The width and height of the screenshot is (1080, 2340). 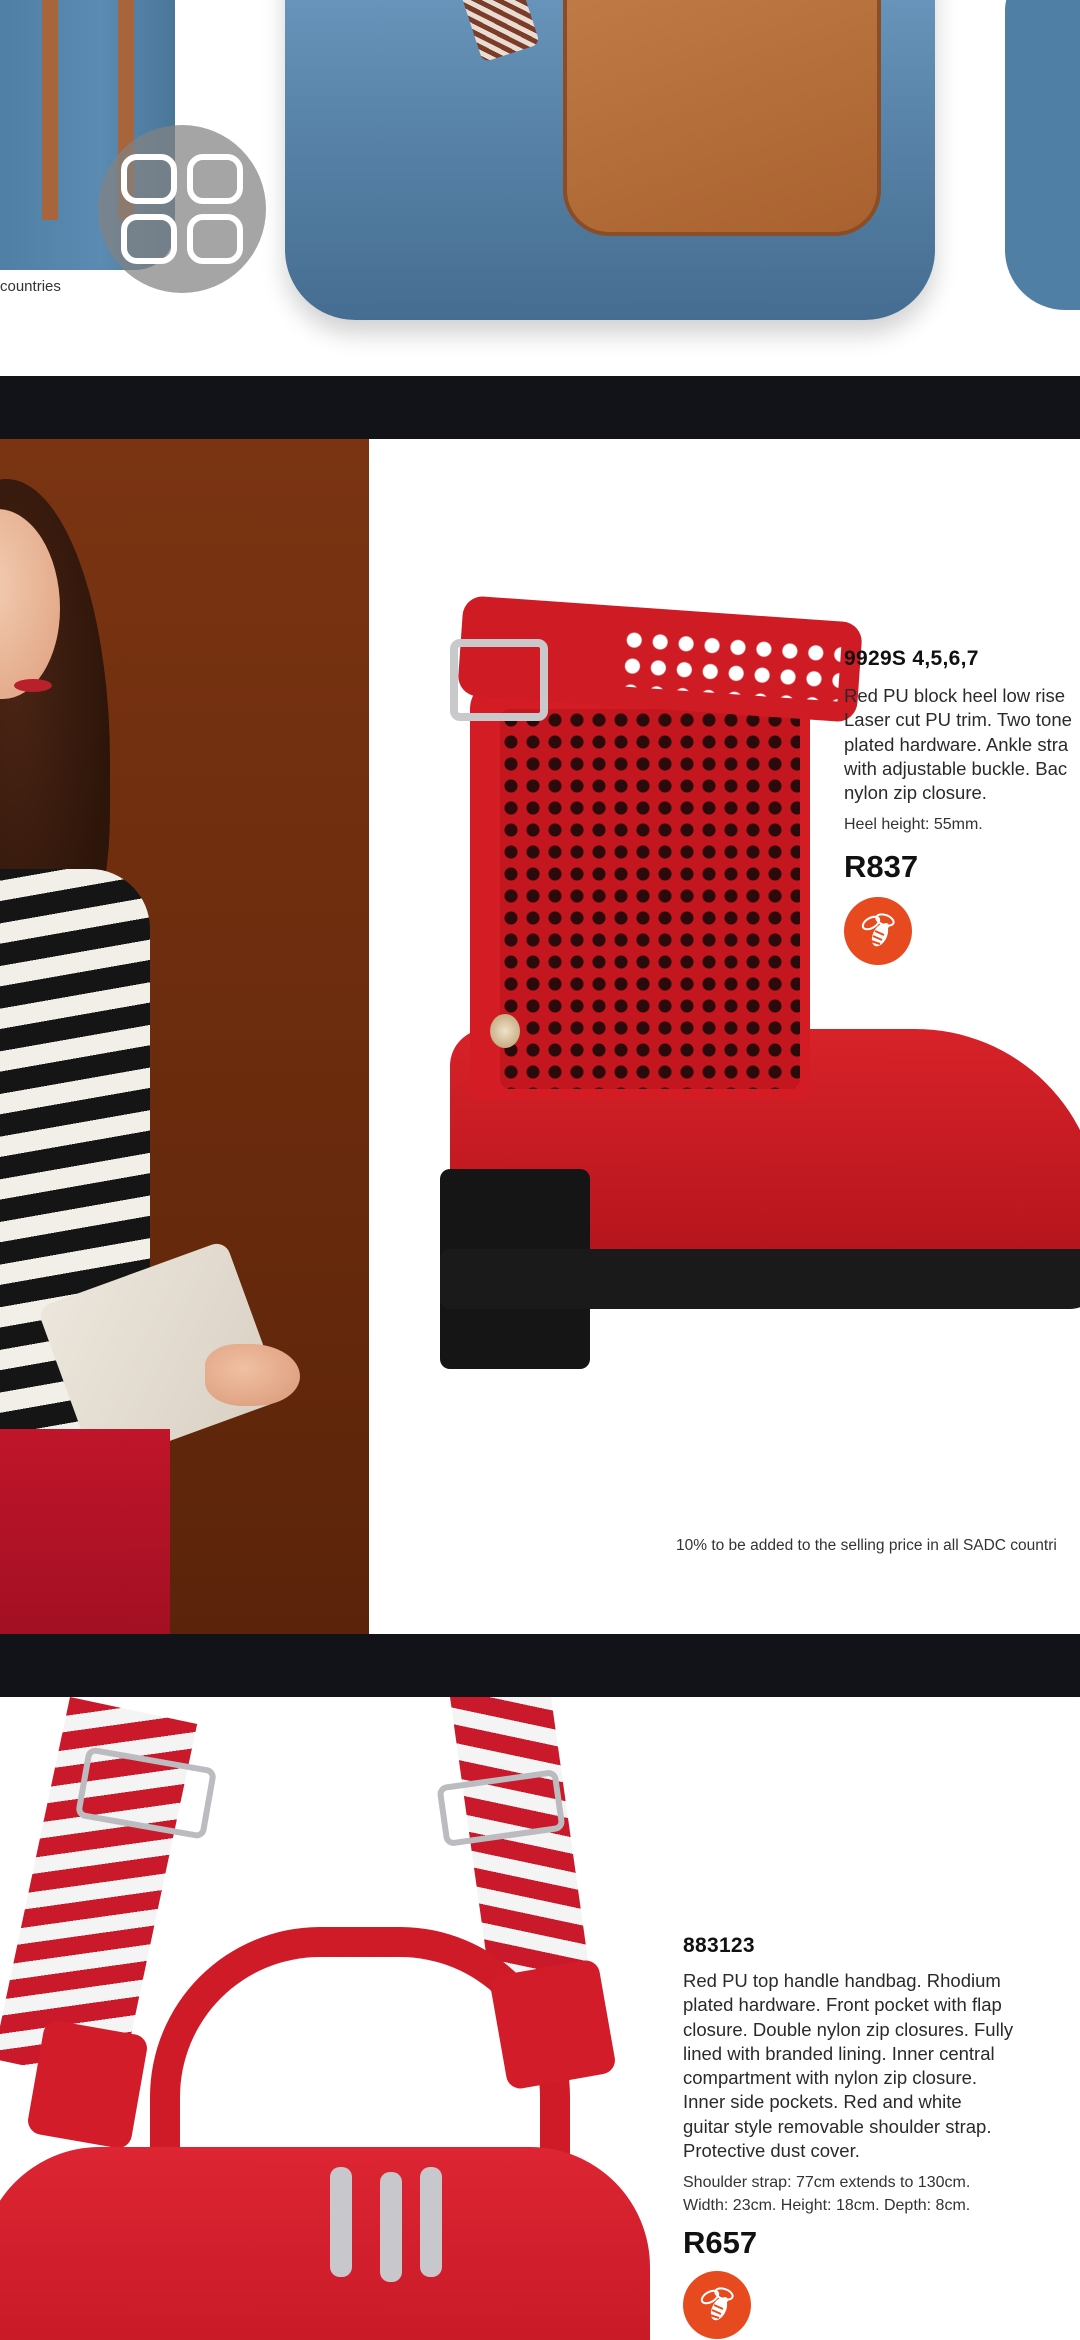 What do you see at coordinates (30, 286) in the screenshot?
I see `page-footnote: countries` at bounding box center [30, 286].